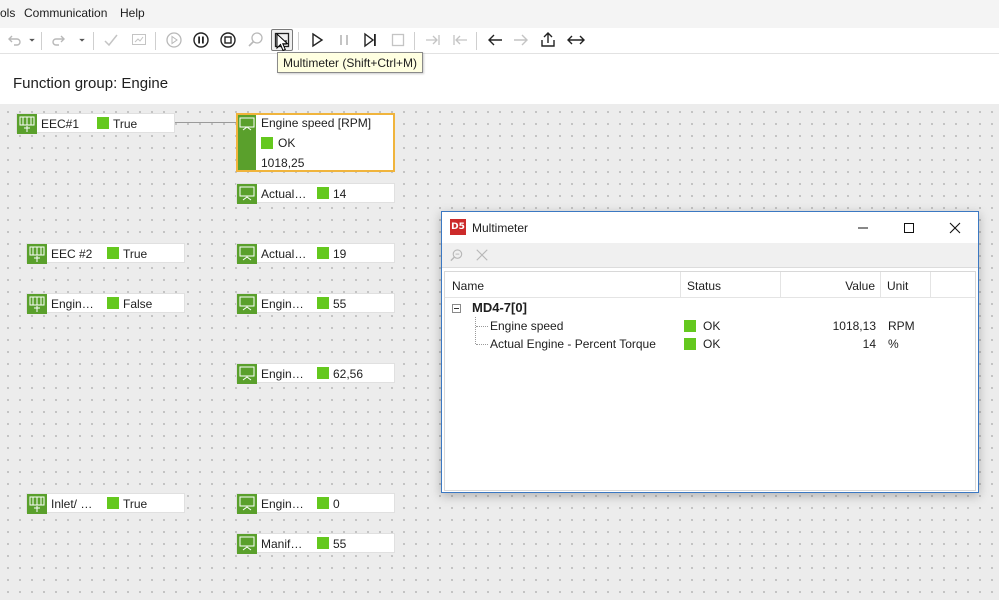  Describe the element at coordinates (72, 254) in the screenshot. I see `node-label: EEC #2` at that location.